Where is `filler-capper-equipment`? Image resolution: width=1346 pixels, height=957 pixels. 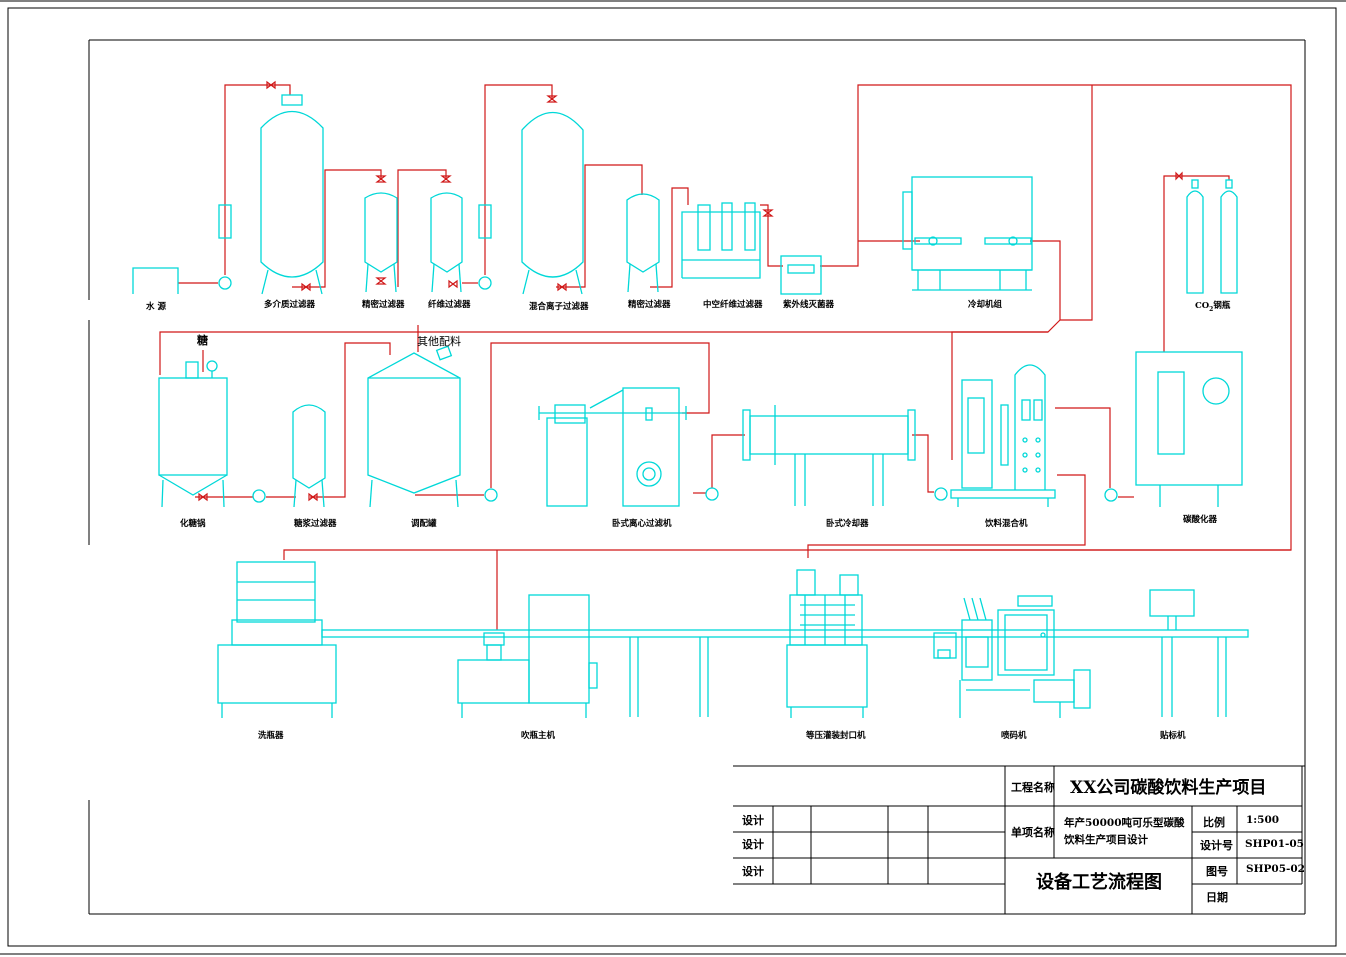 filler-capper-equipment is located at coordinates (827, 643).